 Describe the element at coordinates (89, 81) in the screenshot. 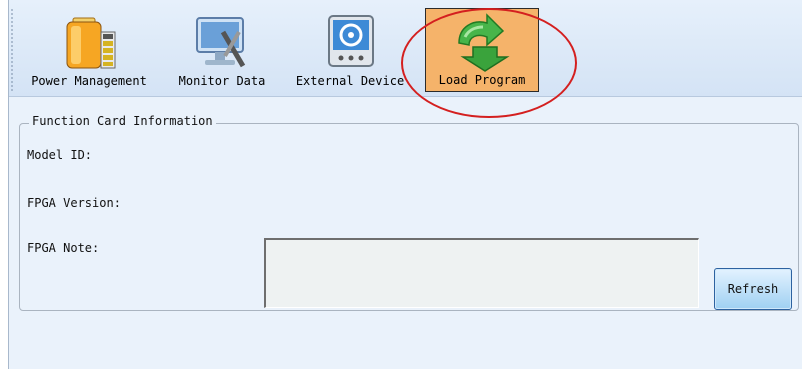

I see `tool-label: Power Management` at that location.